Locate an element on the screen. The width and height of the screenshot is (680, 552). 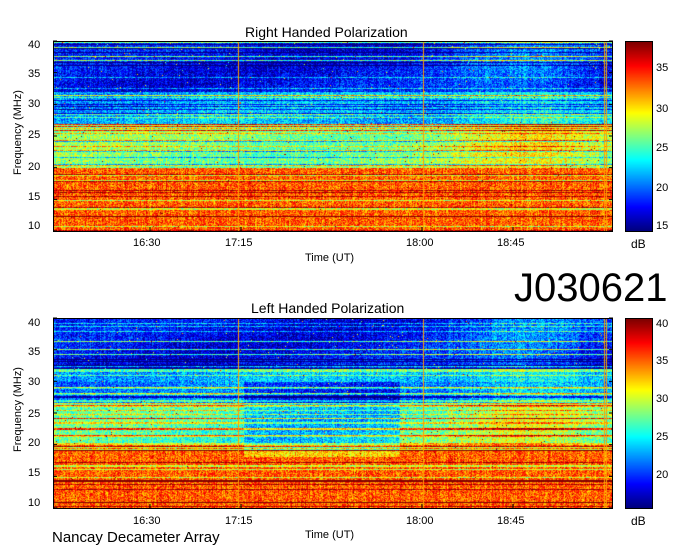
bottom-x-tick-1715: 17:15 is located at coordinates (239, 521).